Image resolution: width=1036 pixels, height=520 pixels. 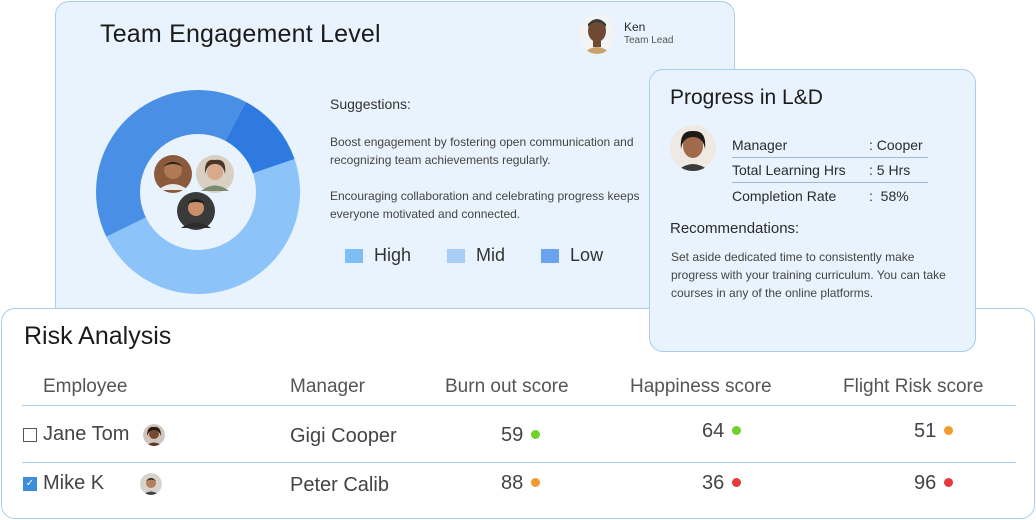 I want to click on column-header-employee: Employee, so click(x=85, y=387).